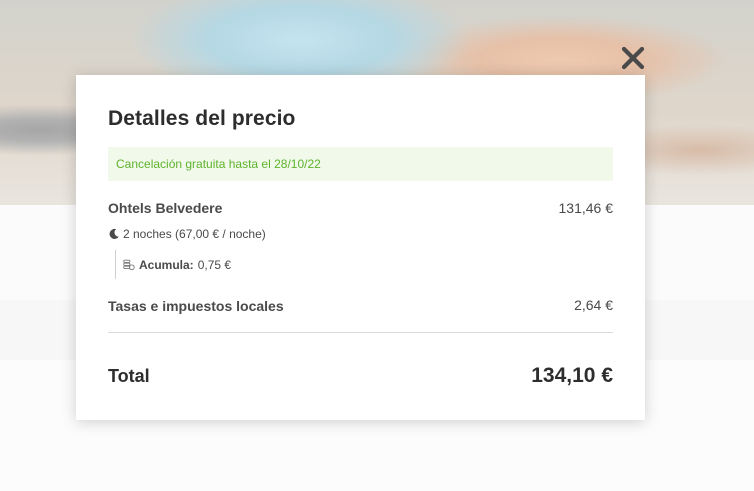  I want to click on taxes-label: Tasas e impuestos locales, so click(196, 306).